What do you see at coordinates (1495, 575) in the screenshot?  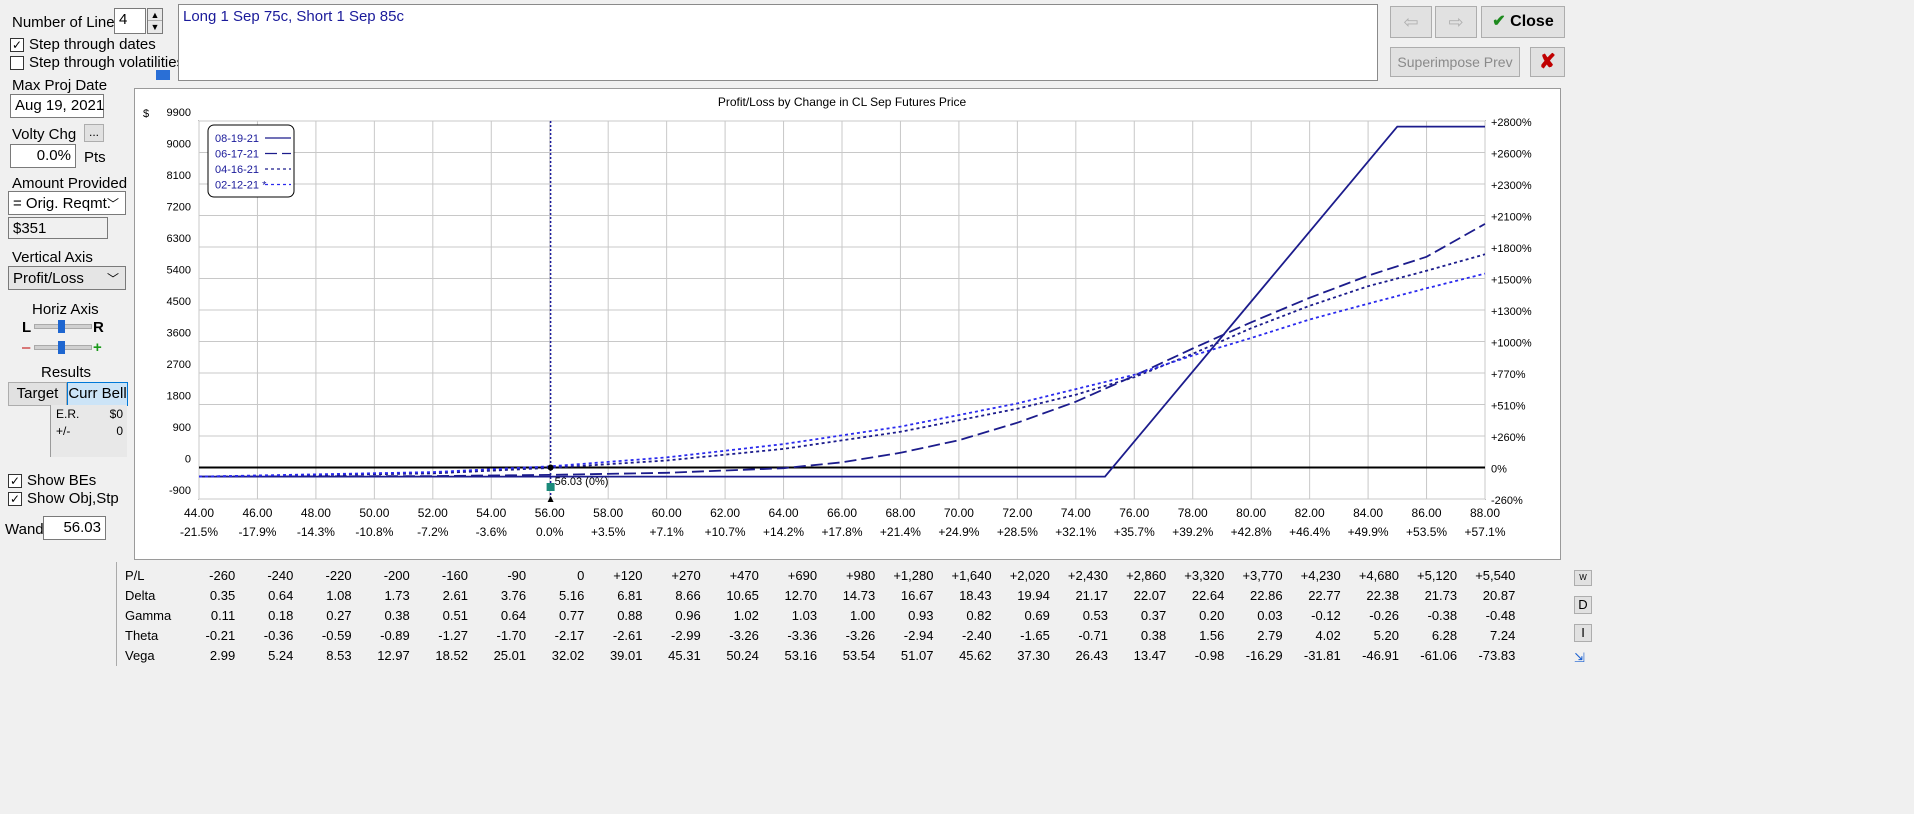 I see `greeks-cell: +5,540` at bounding box center [1495, 575].